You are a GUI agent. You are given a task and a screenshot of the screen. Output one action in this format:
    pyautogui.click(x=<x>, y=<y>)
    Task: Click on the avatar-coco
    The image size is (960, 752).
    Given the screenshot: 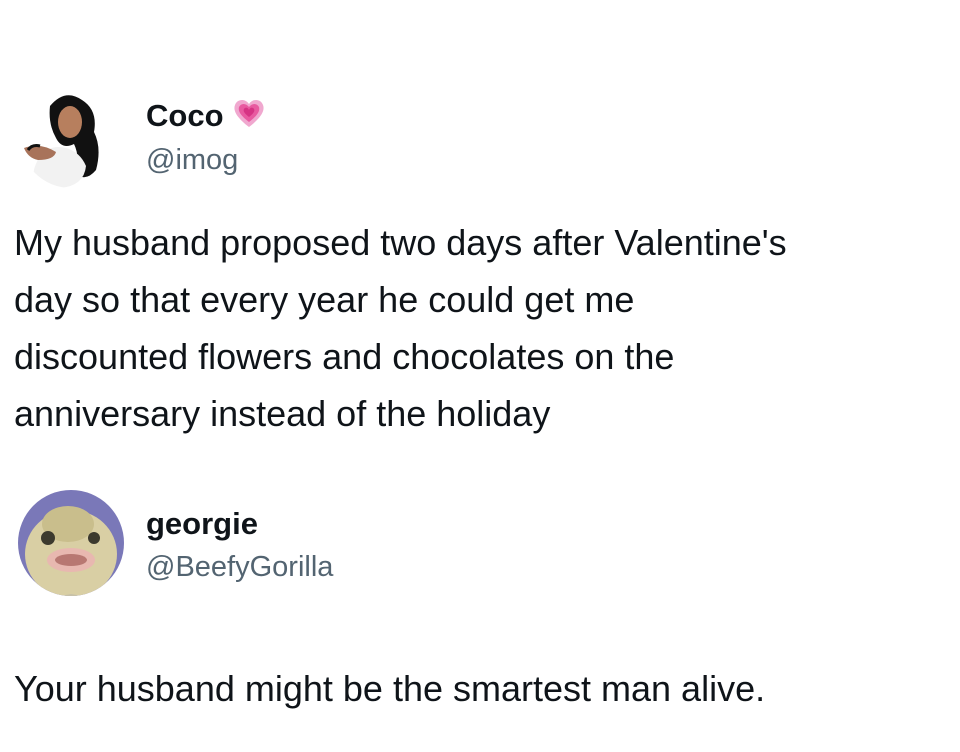 What is the action you would take?
    pyautogui.click(x=71, y=137)
    